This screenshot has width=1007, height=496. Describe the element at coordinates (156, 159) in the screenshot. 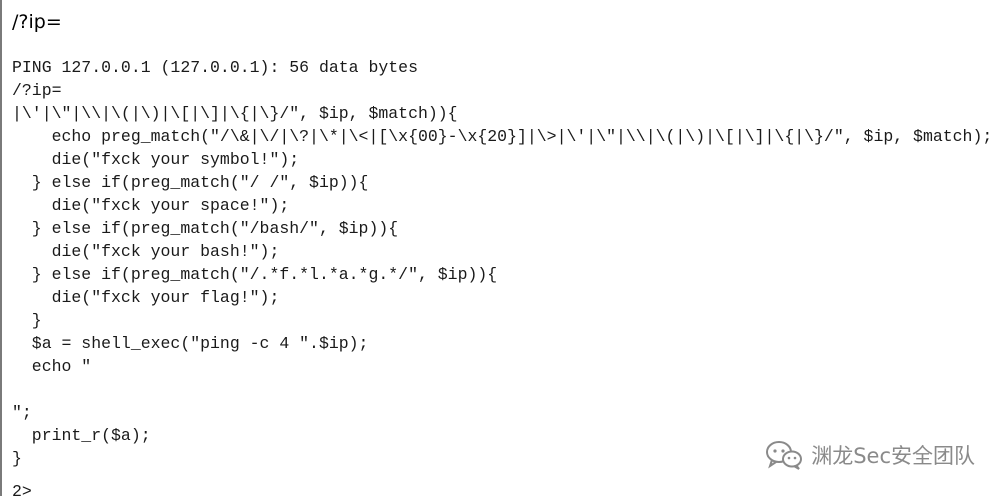

I see `output-line: die("fxck your symbol!");` at that location.